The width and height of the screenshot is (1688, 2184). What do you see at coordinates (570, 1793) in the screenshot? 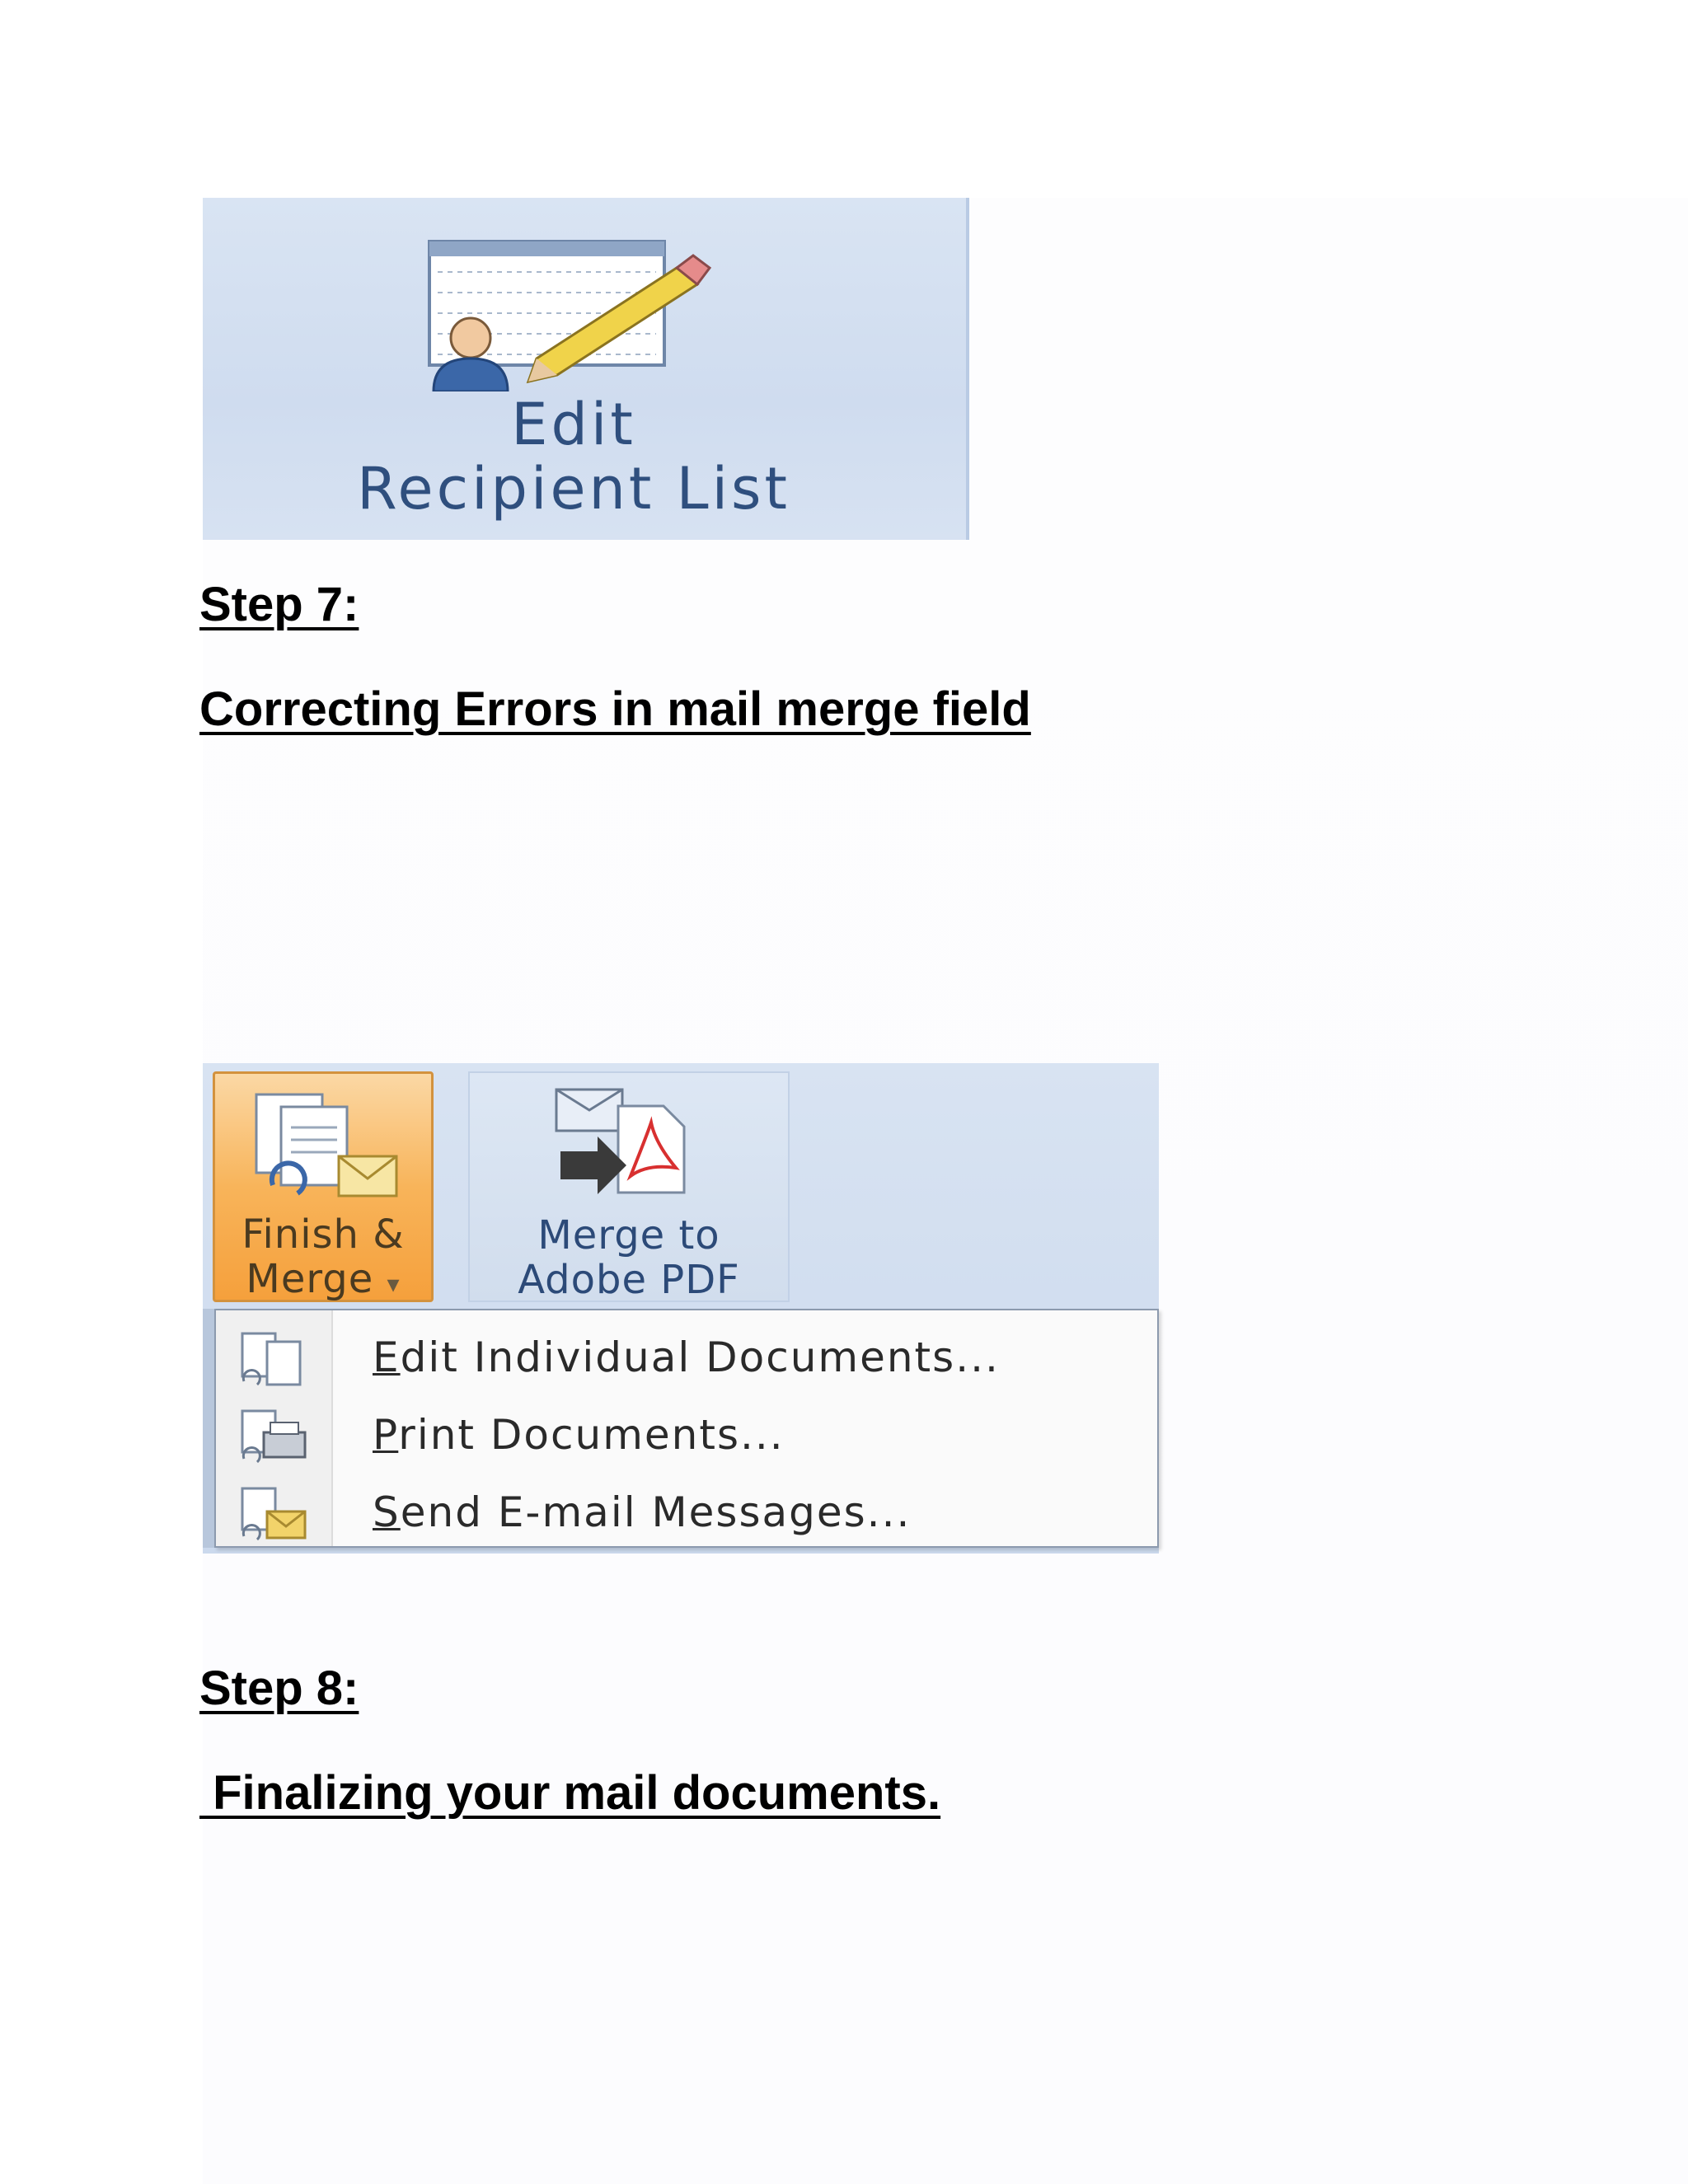
I see `step8-subheading: Finalizing your mail documents.` at bounding box center [570, 1793].